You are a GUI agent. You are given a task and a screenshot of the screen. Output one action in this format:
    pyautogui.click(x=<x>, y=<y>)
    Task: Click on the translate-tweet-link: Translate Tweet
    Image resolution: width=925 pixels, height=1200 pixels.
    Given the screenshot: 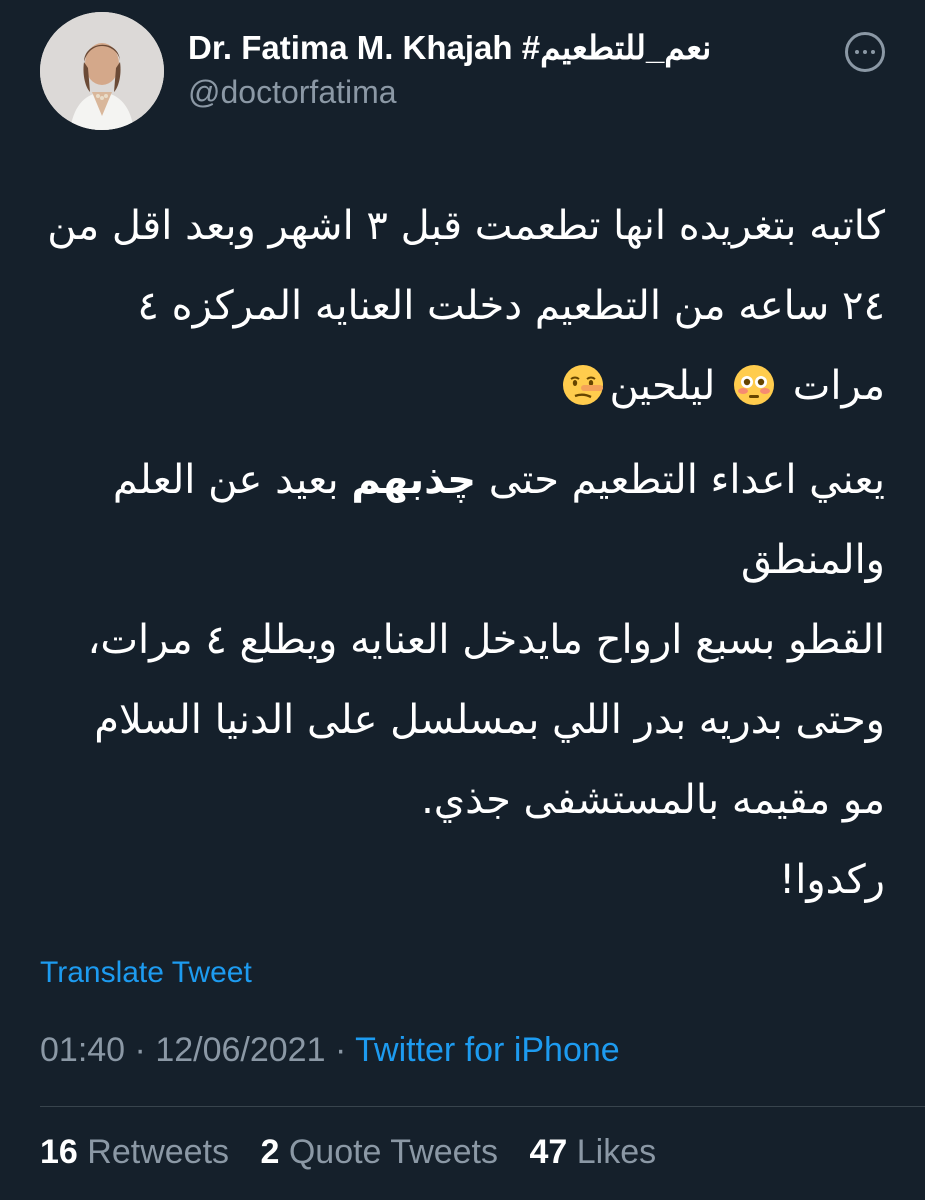 What is the action you would take?
    pyautogui.click(x=146, y=973)
    